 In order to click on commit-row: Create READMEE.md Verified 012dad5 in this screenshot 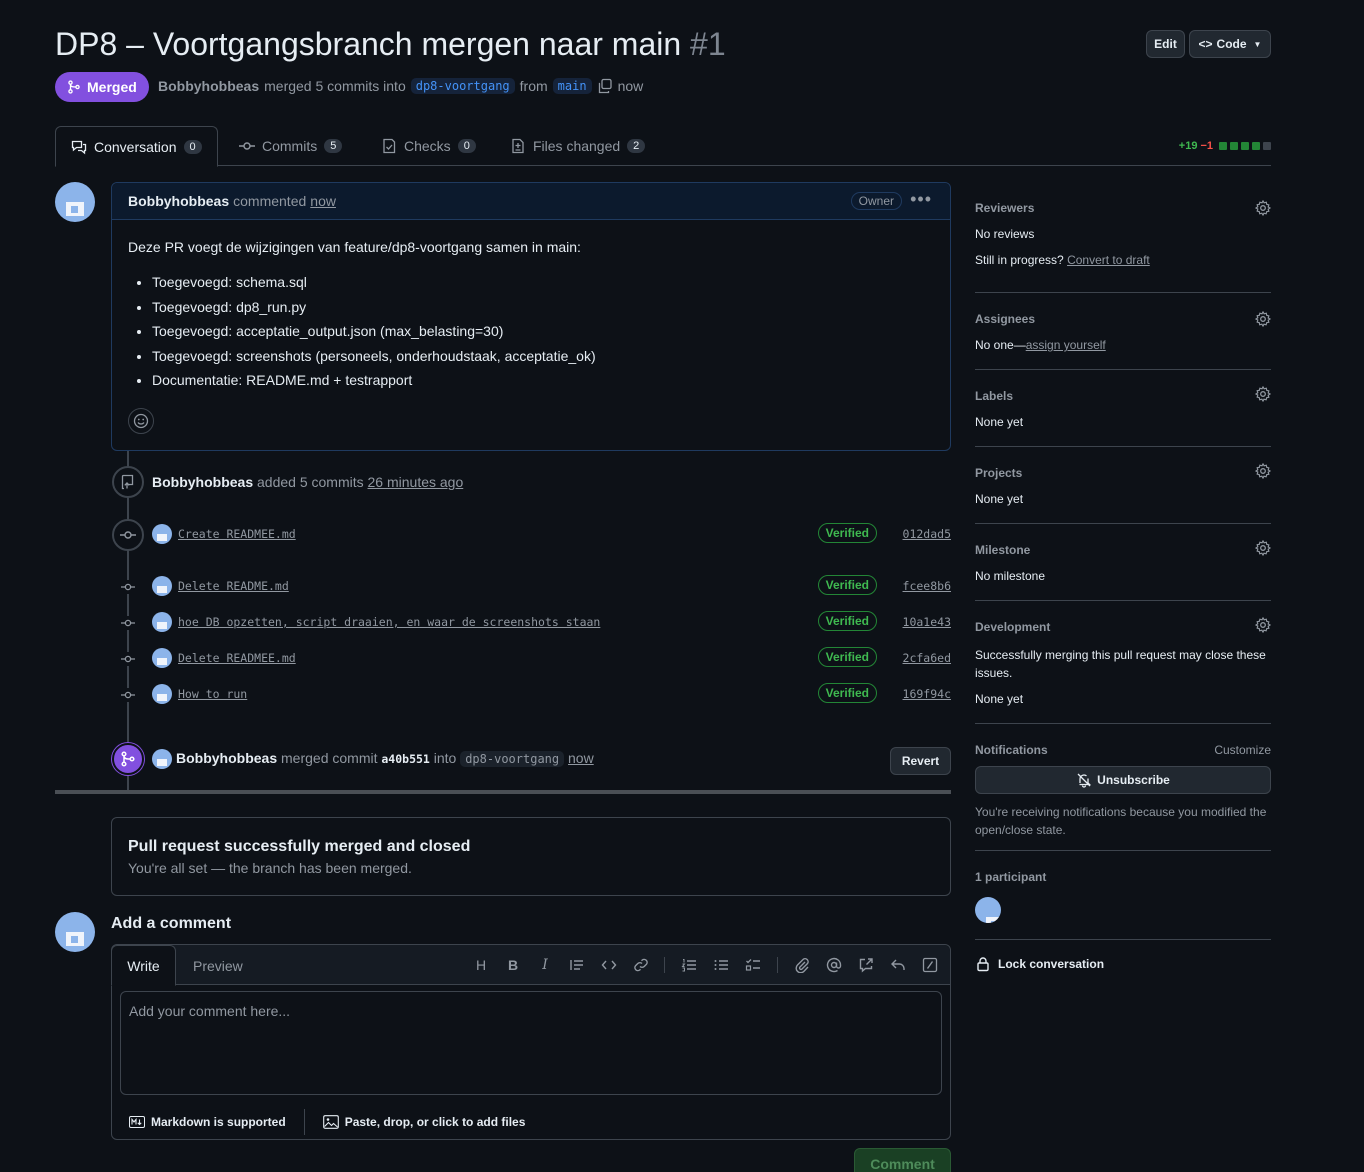, I will do `click(531, 535)`.